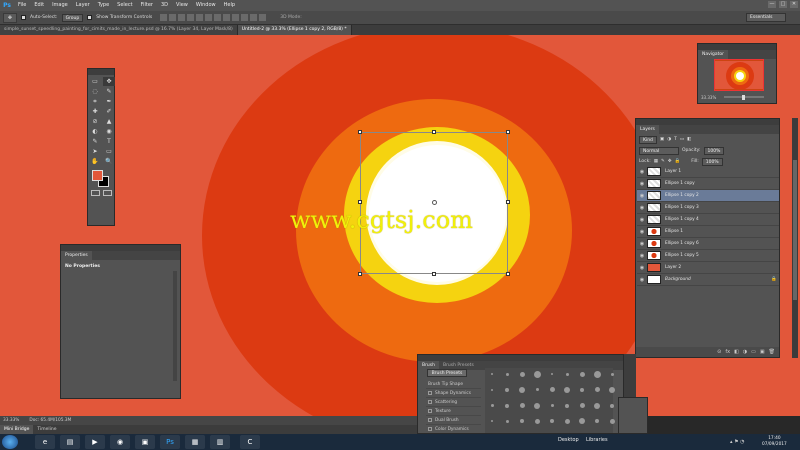 The image size is (800, 450). I want to click on lasso-tool-icon: ◌, so click(95, 91).